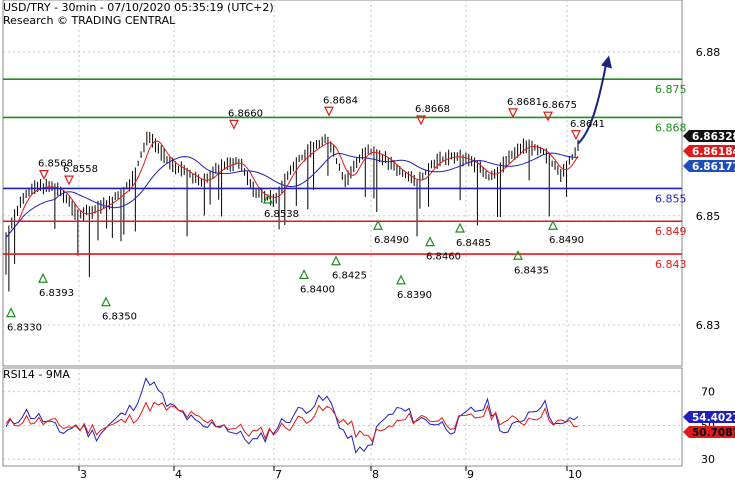 The width and height of the screenshot is (735, 480). I want to click on high-label: 6.8558, so click(80, 169).